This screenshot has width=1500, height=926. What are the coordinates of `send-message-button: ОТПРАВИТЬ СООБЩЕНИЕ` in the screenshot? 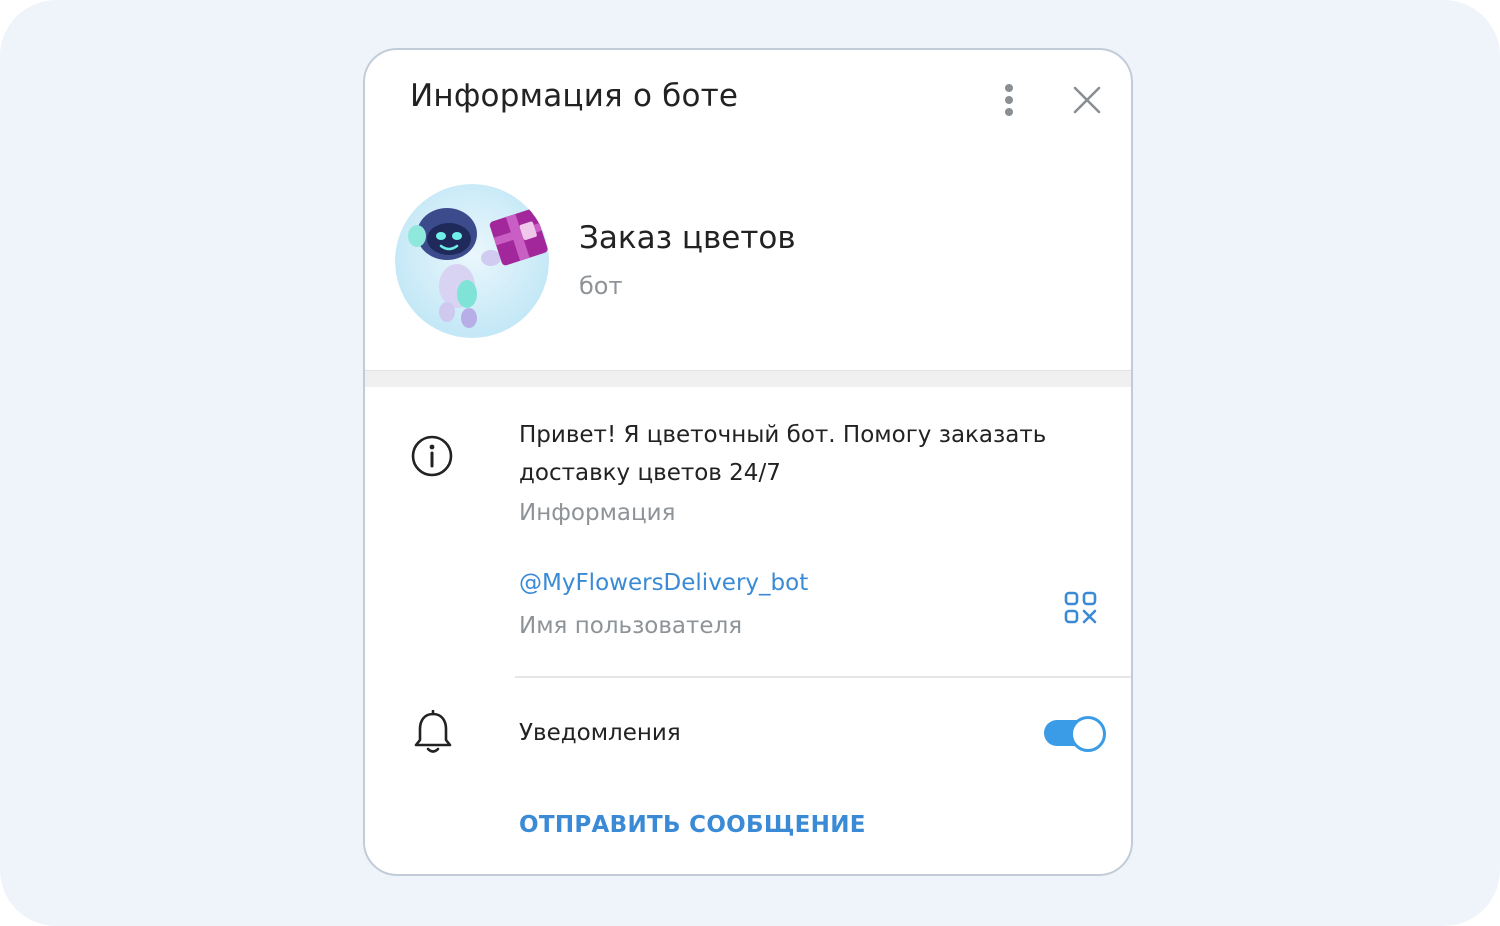 It's located at (692, 825).